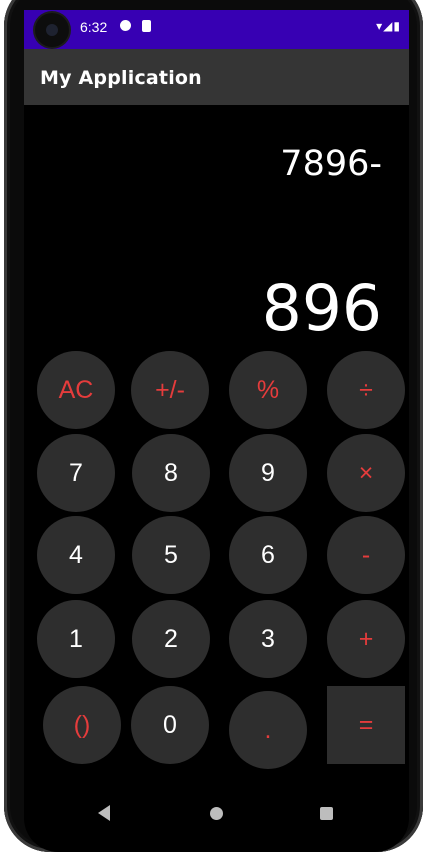 Image resolution: width=427 pixels, height=856 pixels. I want to click on decimal-button: ., so click(268, 730).